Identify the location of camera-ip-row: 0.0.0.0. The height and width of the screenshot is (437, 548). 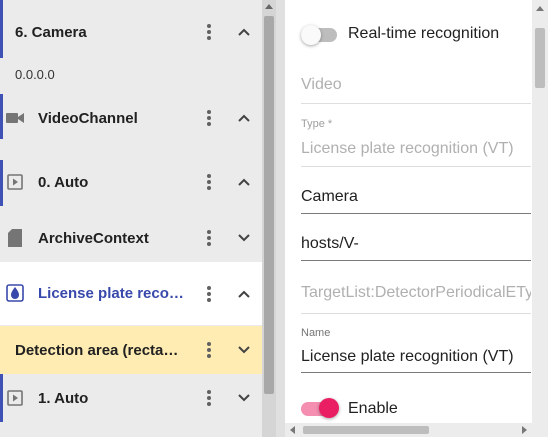
(131, 74).